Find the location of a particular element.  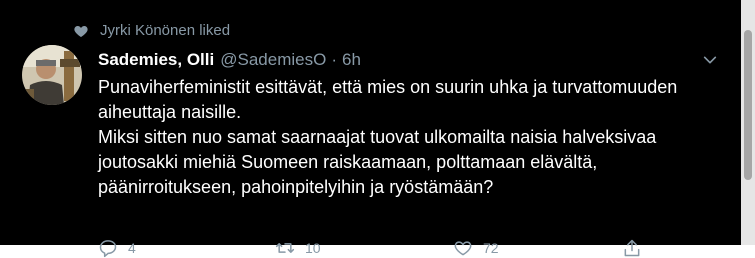

social-context: Jyrki Könönen liked is located at coordinates (151, 30).